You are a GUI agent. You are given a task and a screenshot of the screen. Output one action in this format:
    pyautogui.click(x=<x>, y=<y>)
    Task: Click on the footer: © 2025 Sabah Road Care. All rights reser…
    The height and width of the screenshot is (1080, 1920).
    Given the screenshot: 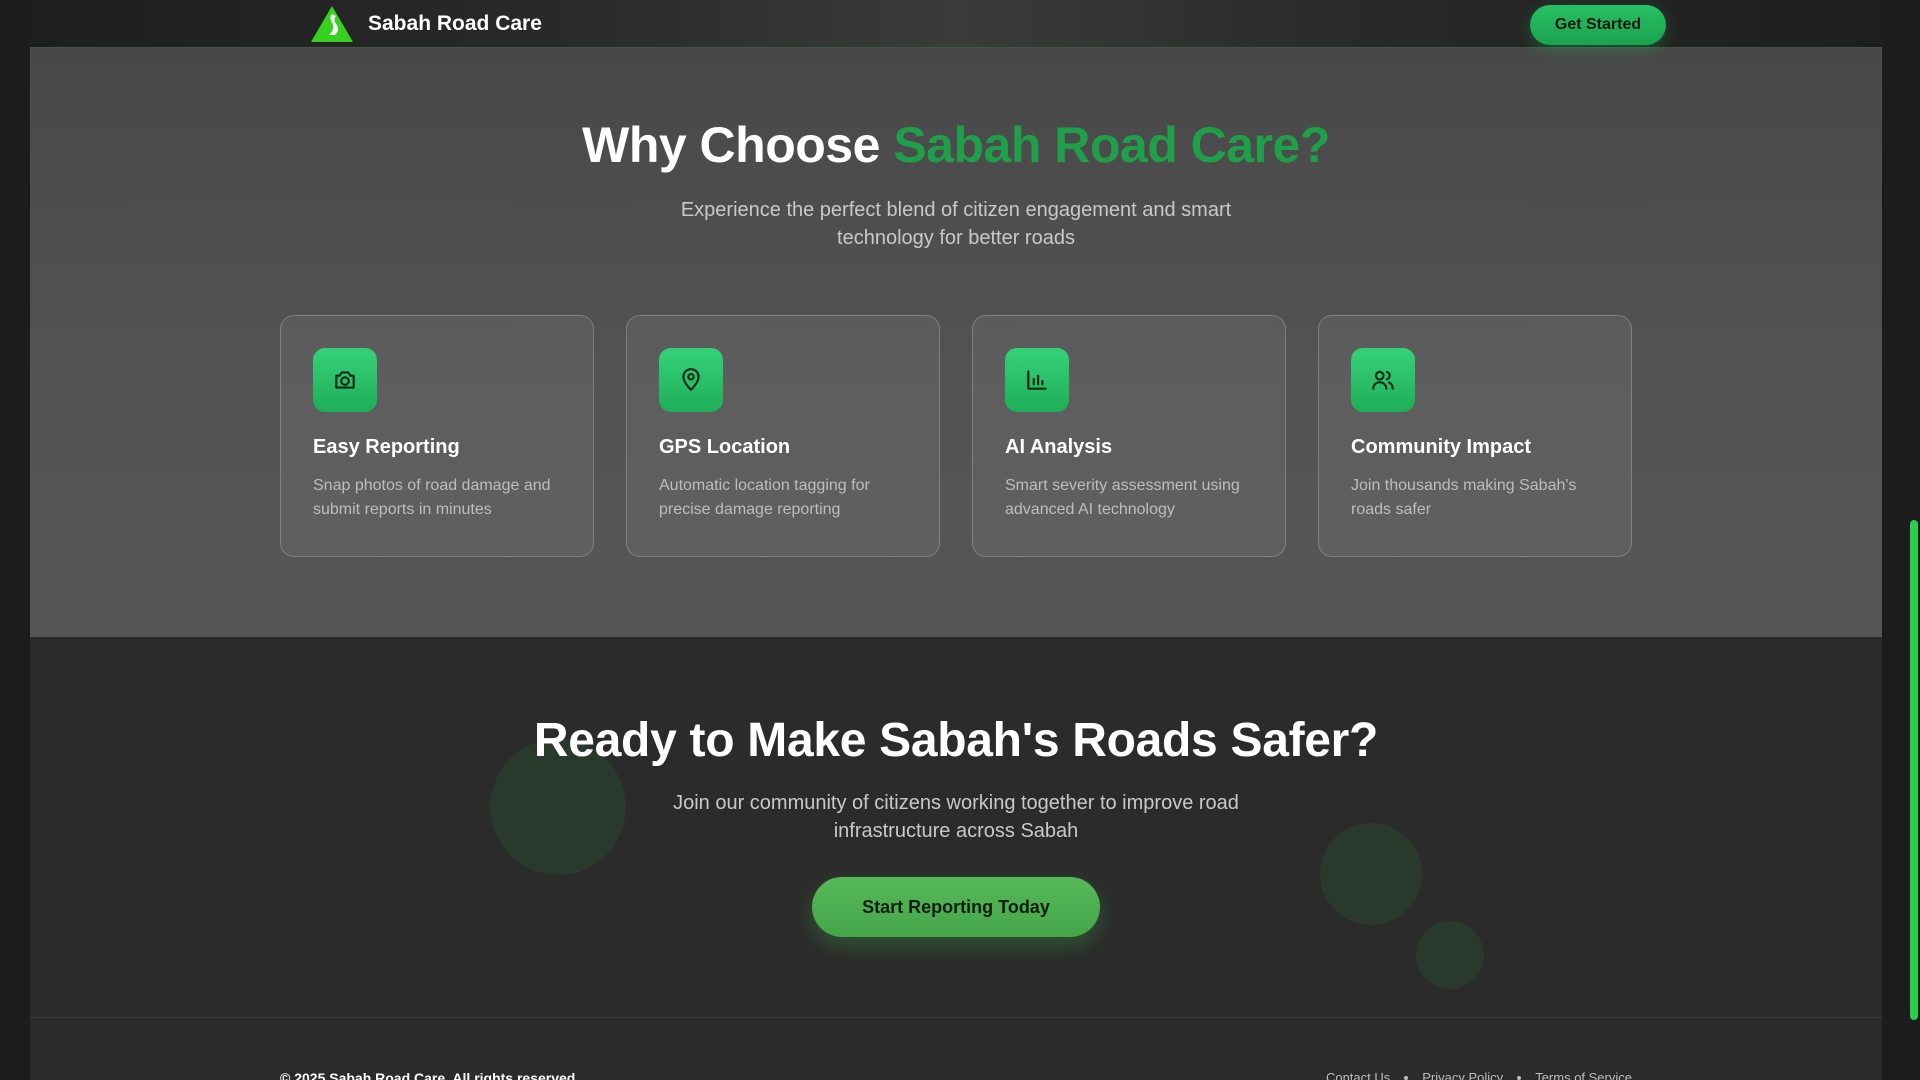 What is the action you would take?
    pyautogui.click(x=956, y=1048)
    